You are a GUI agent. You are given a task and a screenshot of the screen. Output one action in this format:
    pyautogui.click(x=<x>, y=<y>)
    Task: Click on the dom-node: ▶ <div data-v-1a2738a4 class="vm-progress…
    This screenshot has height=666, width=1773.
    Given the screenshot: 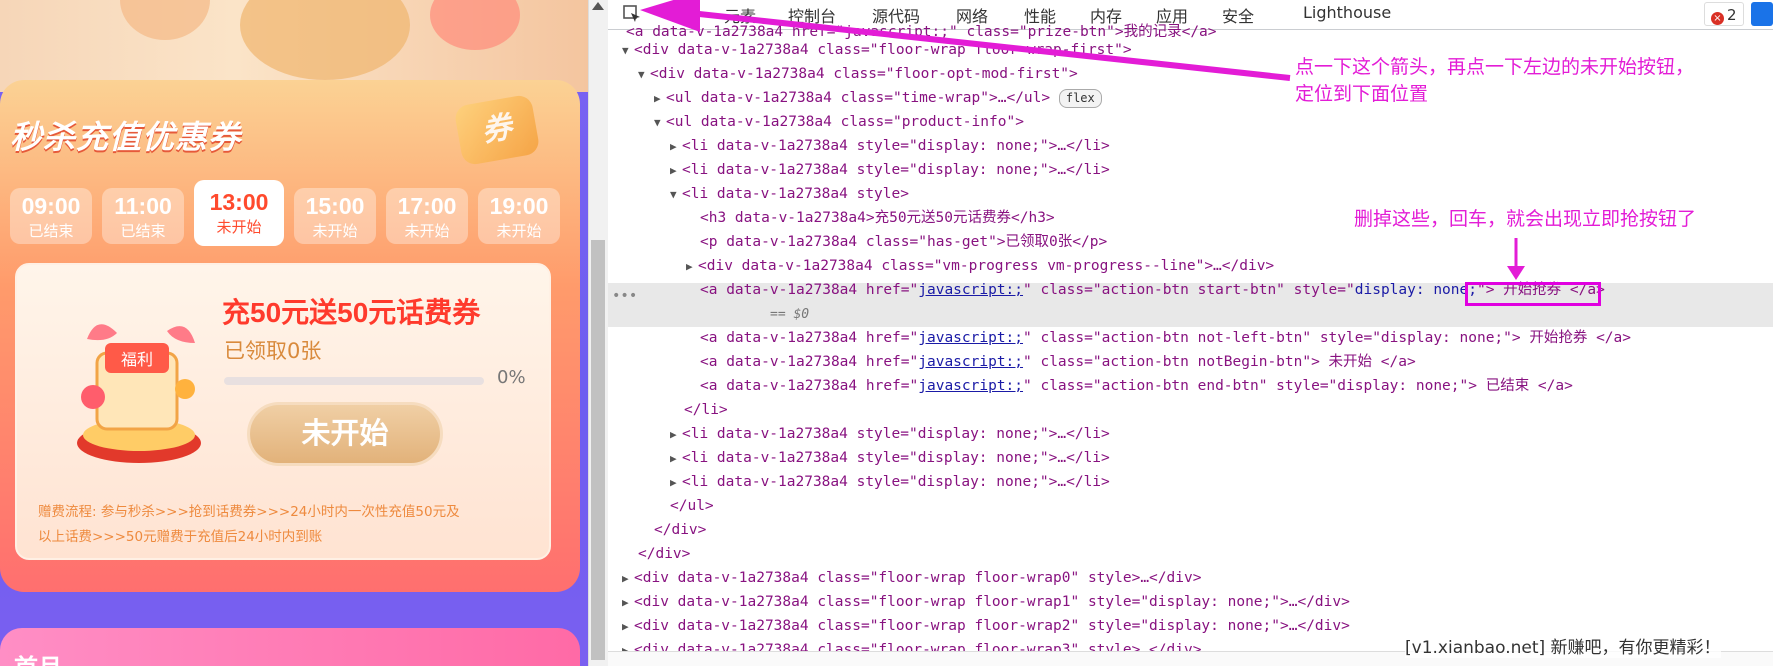 What is the action you would take?
    pyautogui.click(x=980, y=266)
    